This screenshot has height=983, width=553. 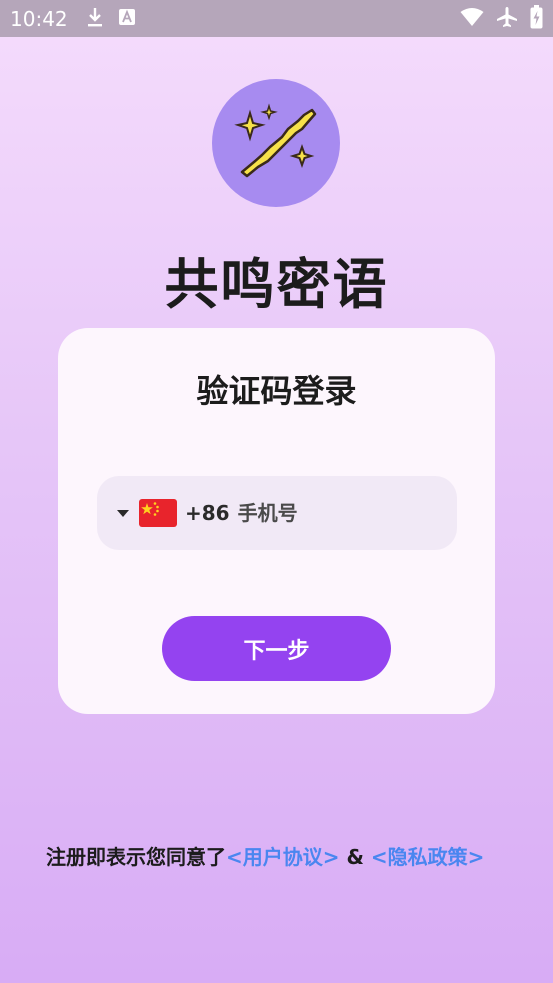 What do you see at coordinates (428, 857) in the screenshot?
I see `privacy-policy-link: <隐私政策>` at bounding box center [428, 857].